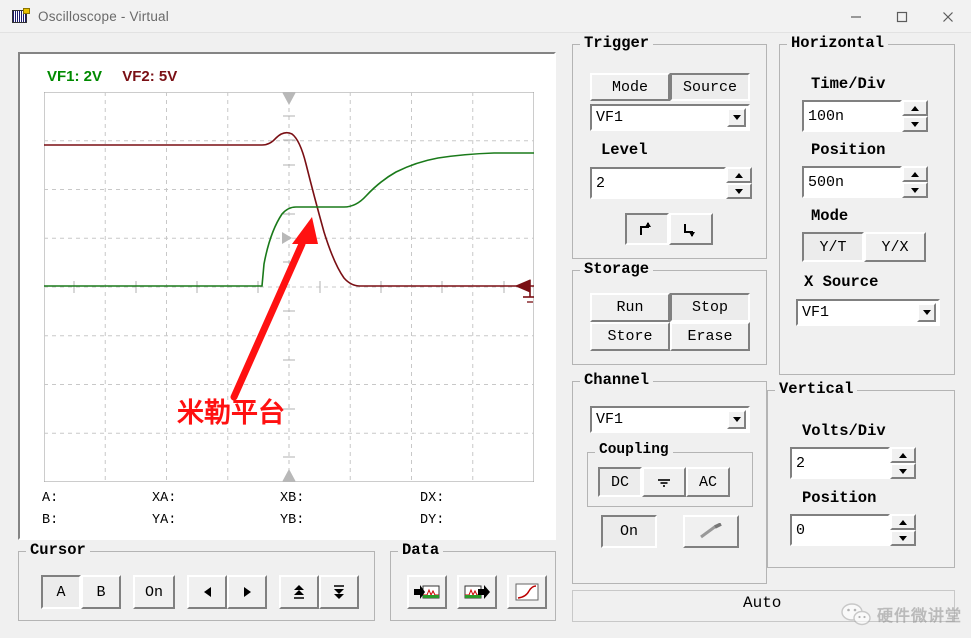 The height and width of the screenshot is (638, 971). I want to click on trigger-slope-falling-button, so click(691, 229).